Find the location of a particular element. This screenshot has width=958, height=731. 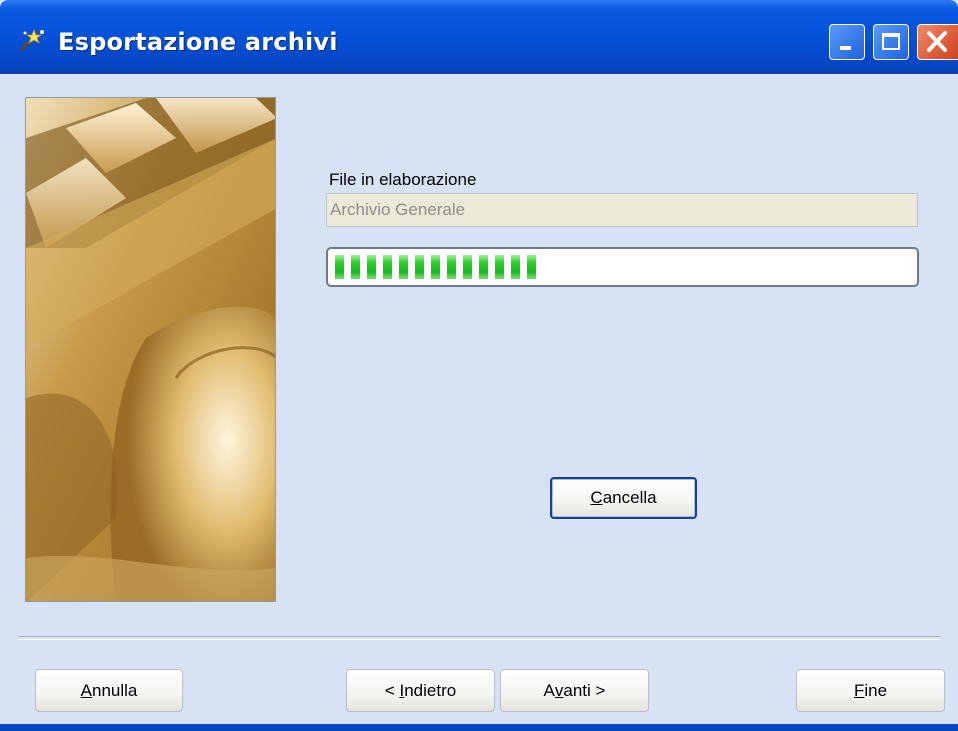

finish-button: Fine is located at coordinates (870, 690).